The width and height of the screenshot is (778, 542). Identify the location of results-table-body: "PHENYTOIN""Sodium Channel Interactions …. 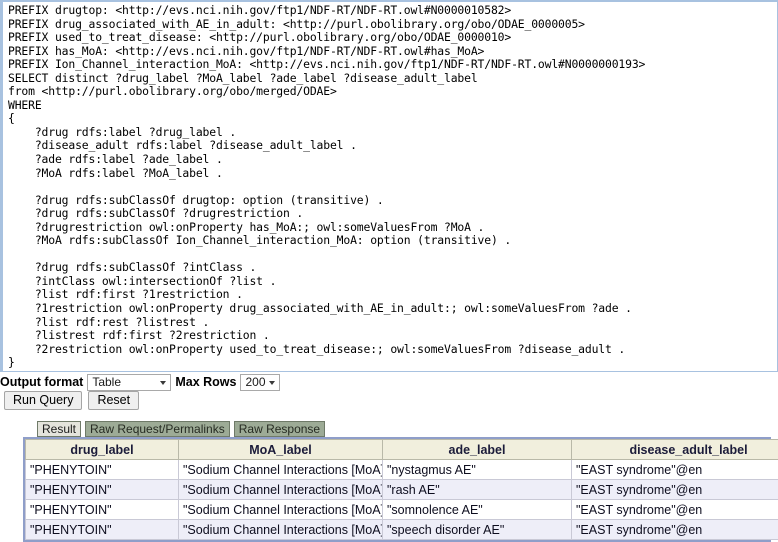
(402, 500).